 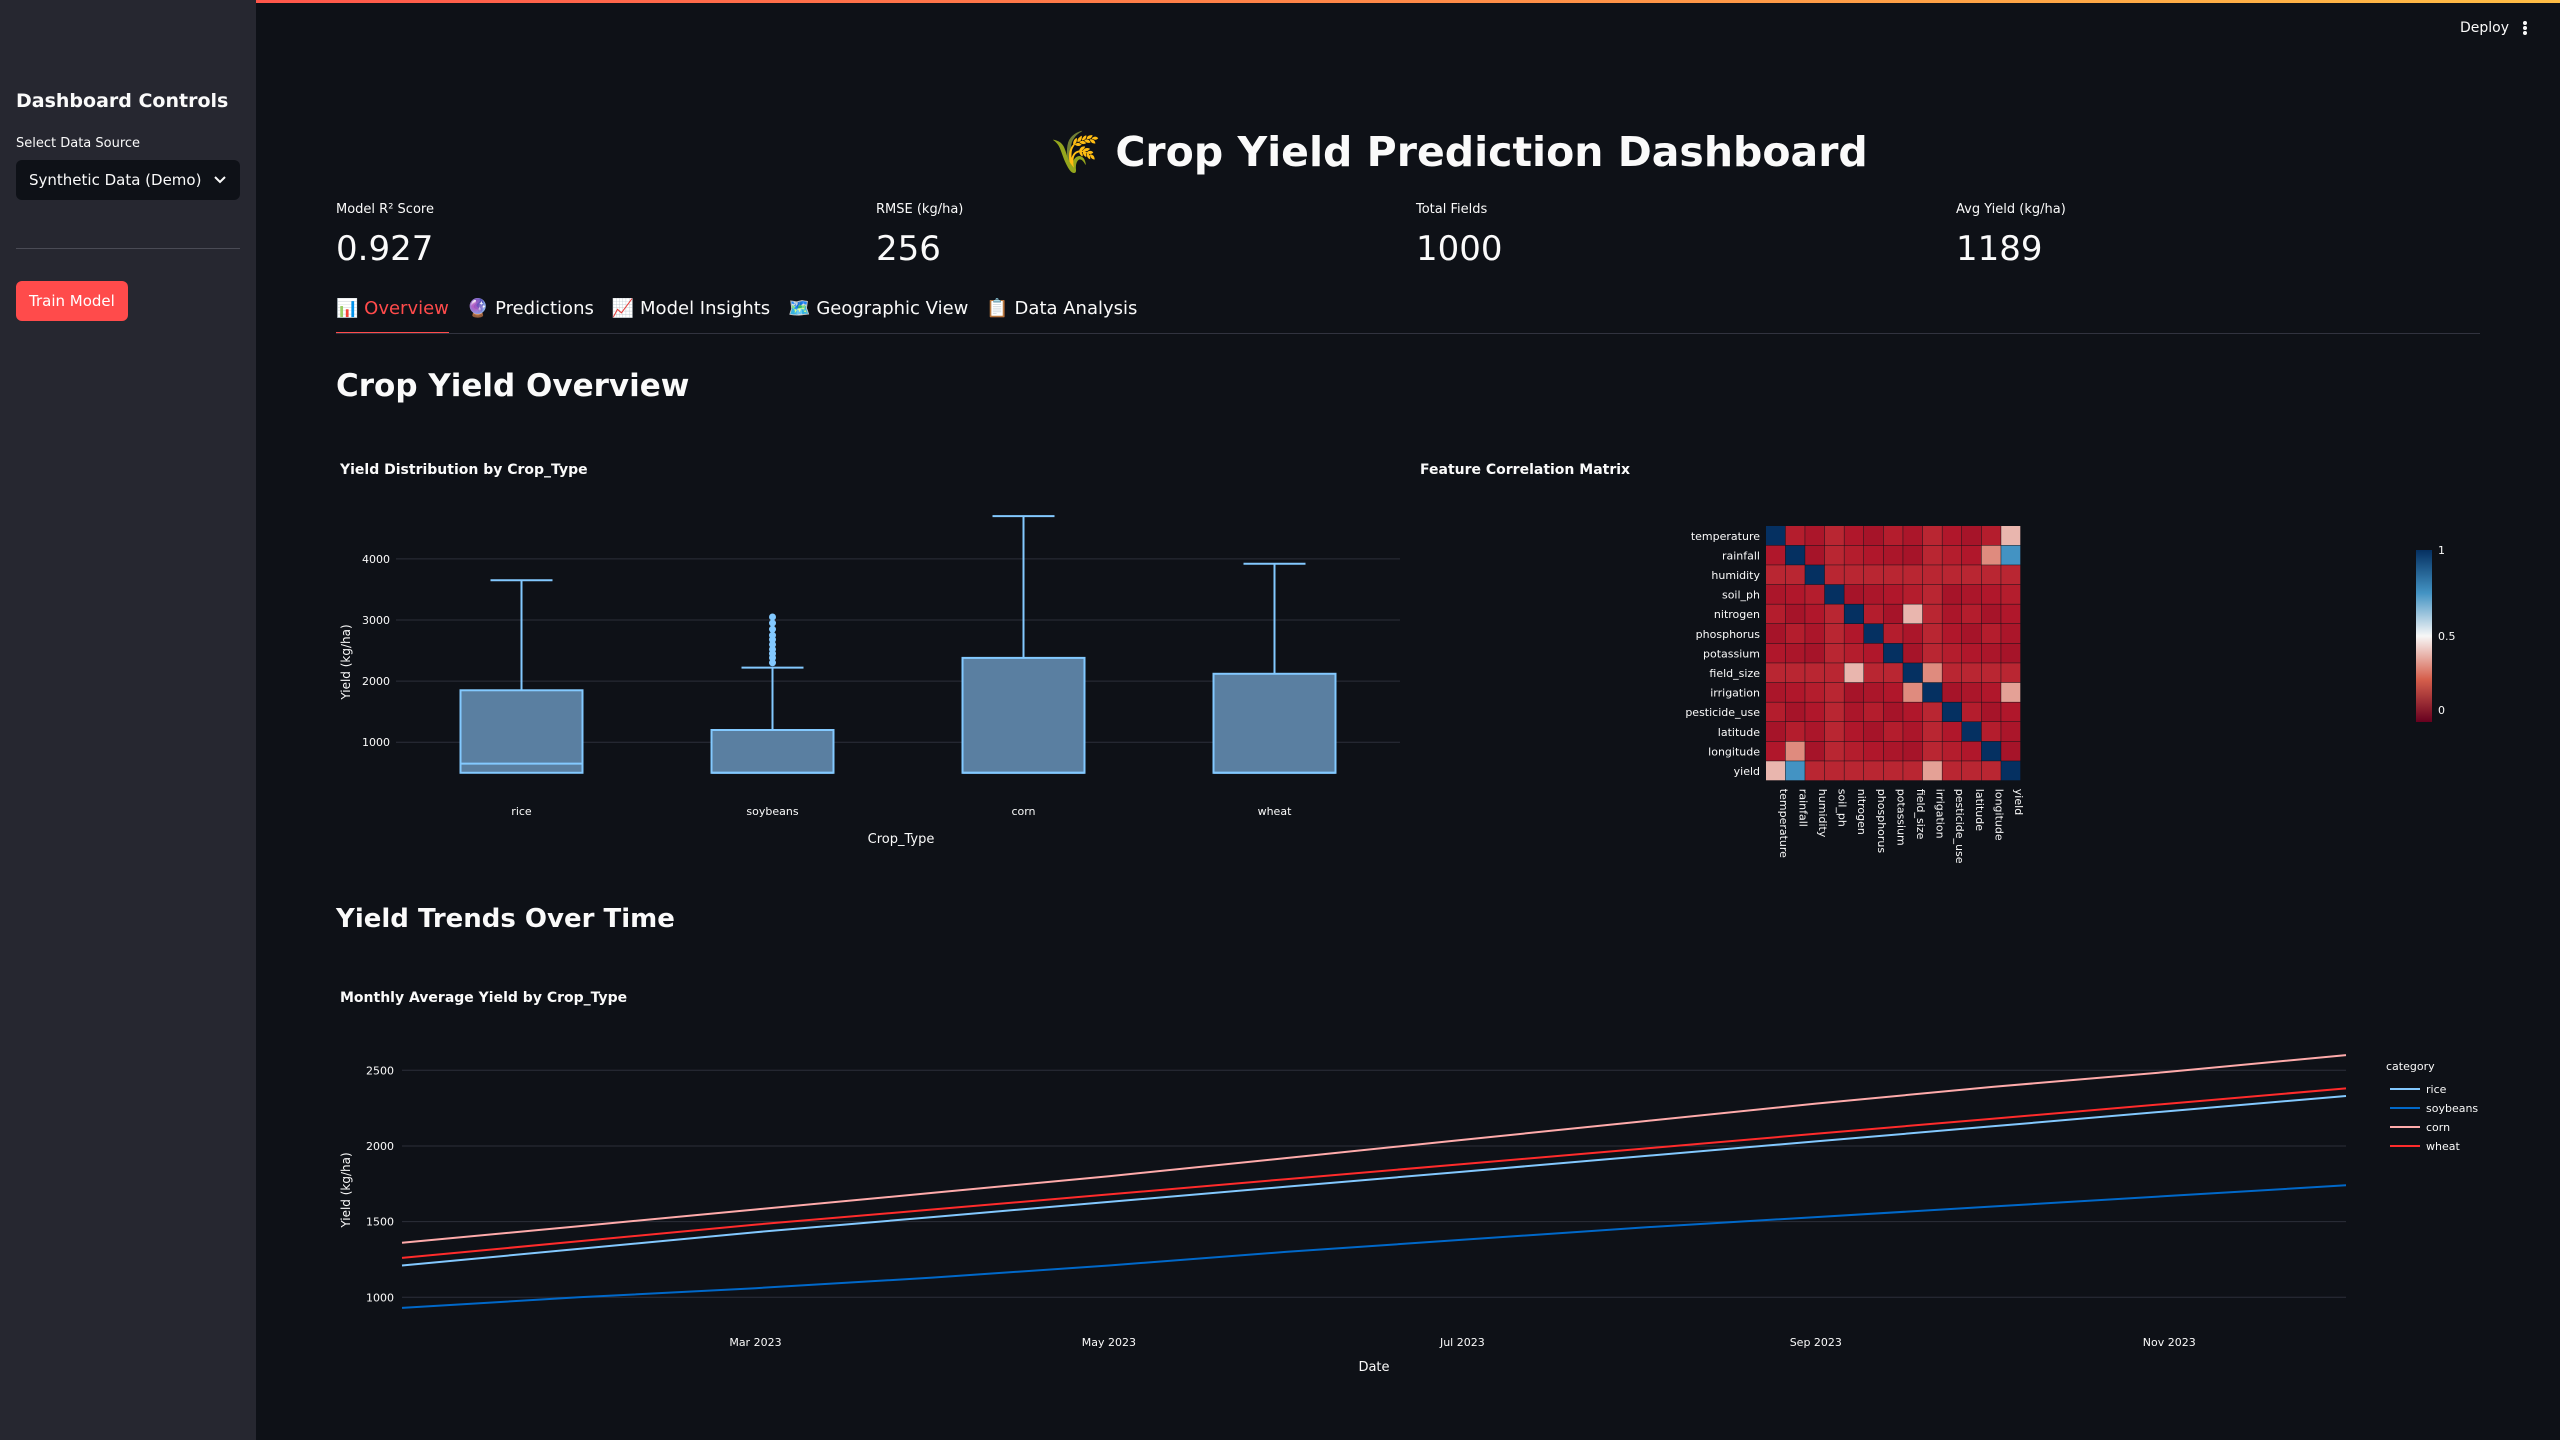 What do you see at coordinates (1274, 723) in the screenshot?
I see `box-wheat` at bounding box center [1274, 723].